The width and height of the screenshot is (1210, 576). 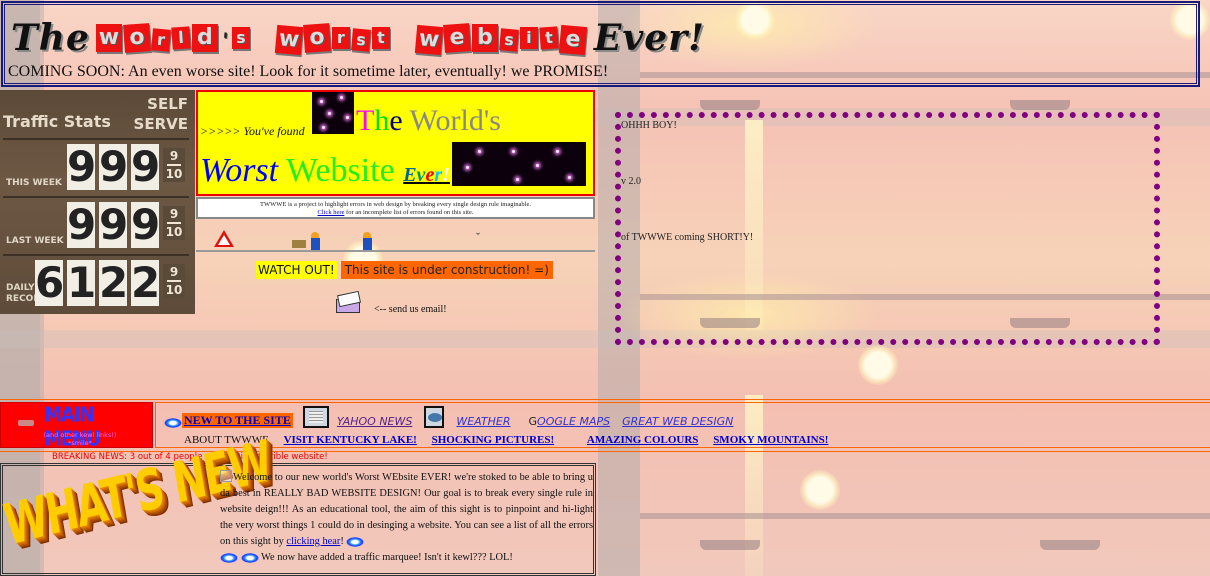 What do you see at coordinates (237, 420) in the screenshot?
I see `nav-new-to-site: NEW TO THE SITE` at bounding box center [237, 420].